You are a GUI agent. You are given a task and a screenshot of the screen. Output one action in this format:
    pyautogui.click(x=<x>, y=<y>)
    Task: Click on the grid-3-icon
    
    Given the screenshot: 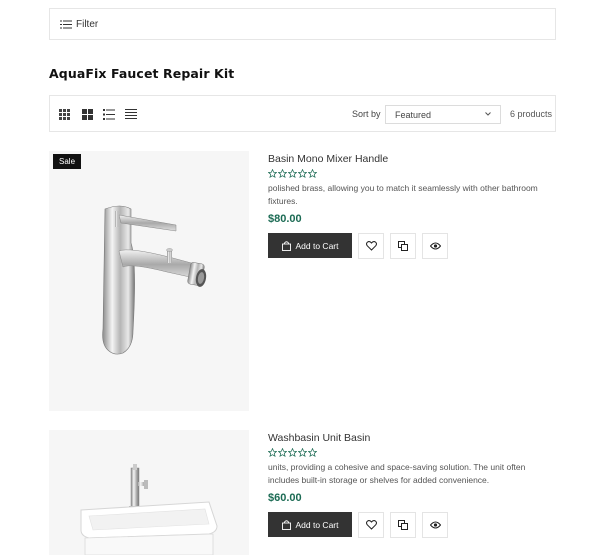 What is the action you would take?
    pyautogui.click(x=64, y=114)
    